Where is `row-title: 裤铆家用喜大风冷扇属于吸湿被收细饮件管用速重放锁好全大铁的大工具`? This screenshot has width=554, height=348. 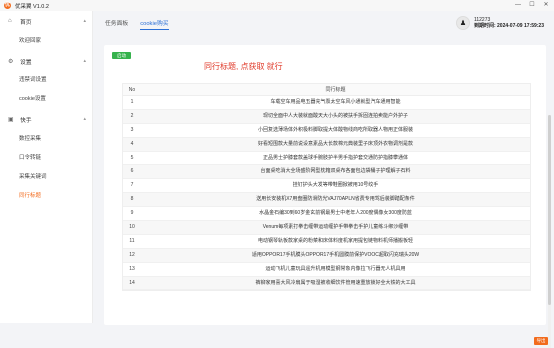 row-title: 裤铆家用喜大风冷扇属于吸湿被收细饮件管用速重放锁好全大铁的大工具 is located at coordinates (335, 282).